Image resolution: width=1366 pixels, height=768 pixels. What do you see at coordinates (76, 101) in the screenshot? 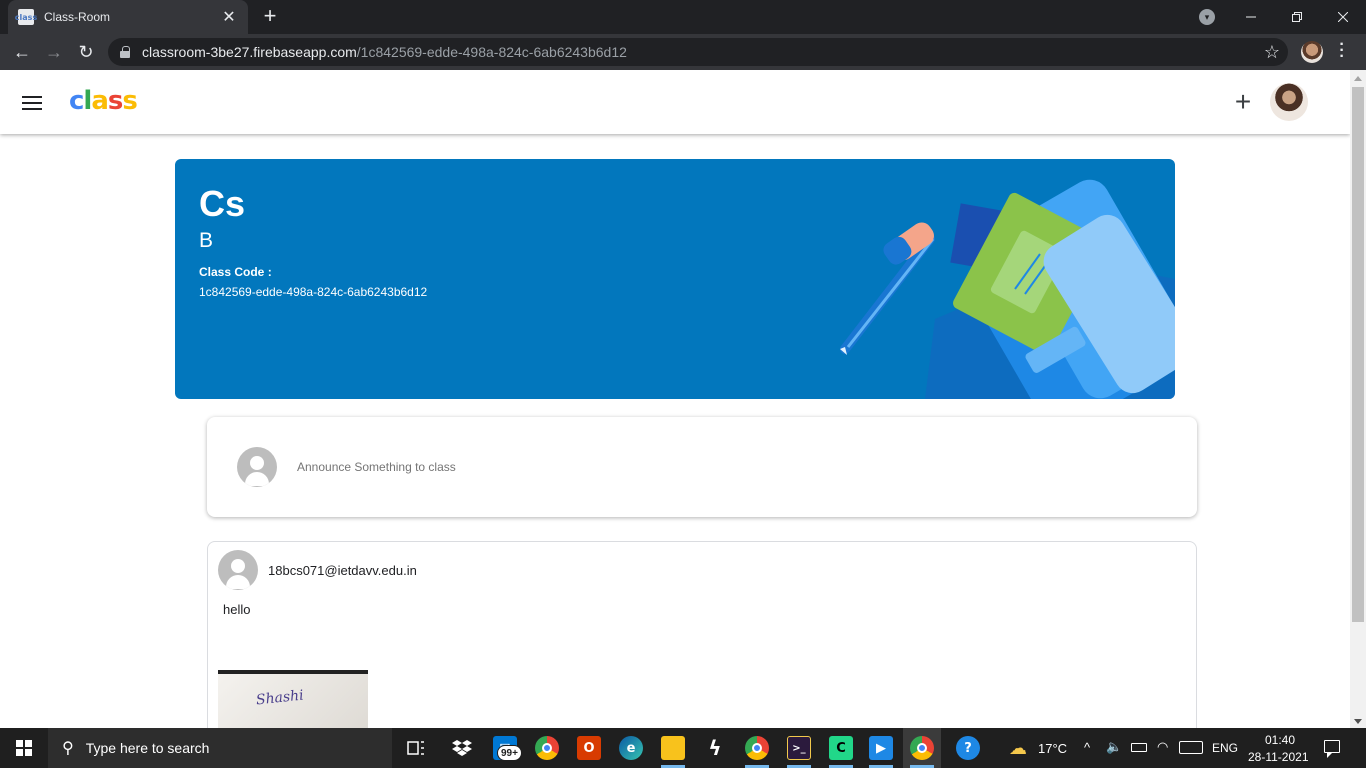
I see `logo-letter: c` at bounding box center [76, 101].